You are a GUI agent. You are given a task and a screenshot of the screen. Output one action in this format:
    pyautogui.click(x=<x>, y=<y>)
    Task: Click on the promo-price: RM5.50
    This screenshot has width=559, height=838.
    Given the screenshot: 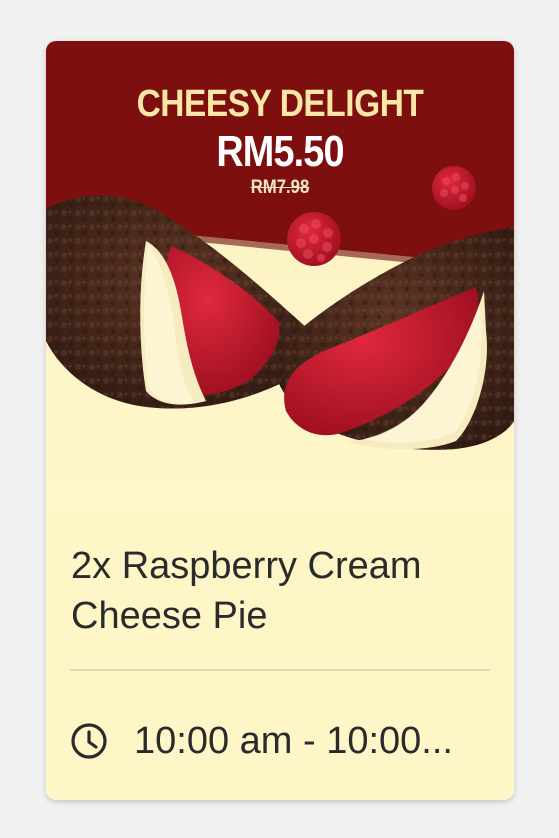 What is the action you would take?
    pyautogui.click(x=280, y=151)
    